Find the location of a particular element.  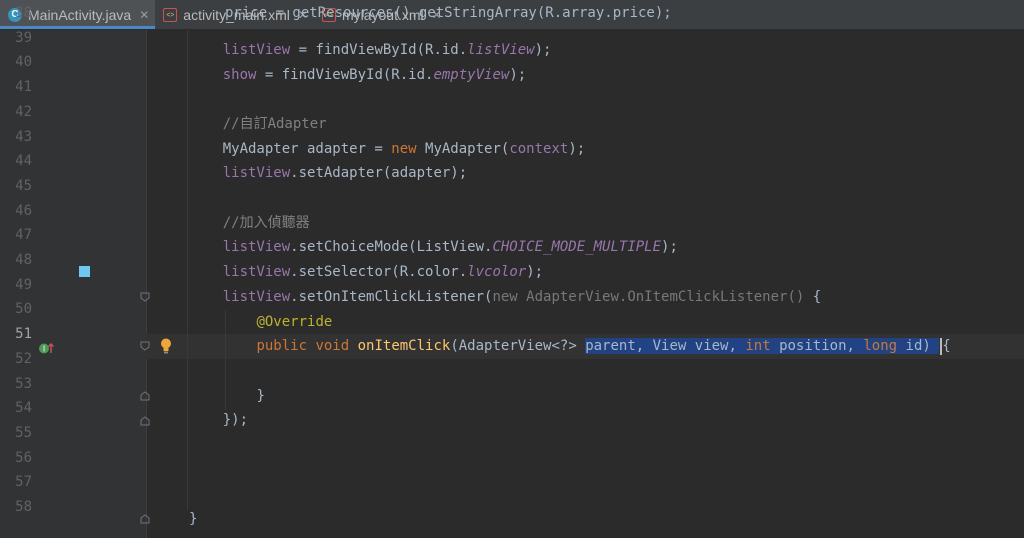

svg-text: I is located at coordinates (44, 349).